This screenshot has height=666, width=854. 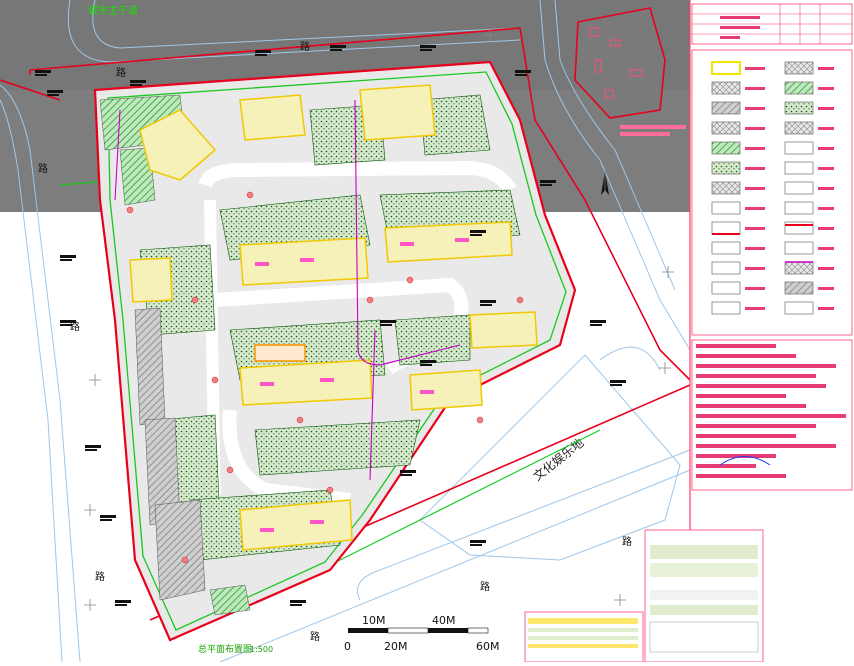 I want to click on scale-label-20m: 20M, so click(x=396, y=646).